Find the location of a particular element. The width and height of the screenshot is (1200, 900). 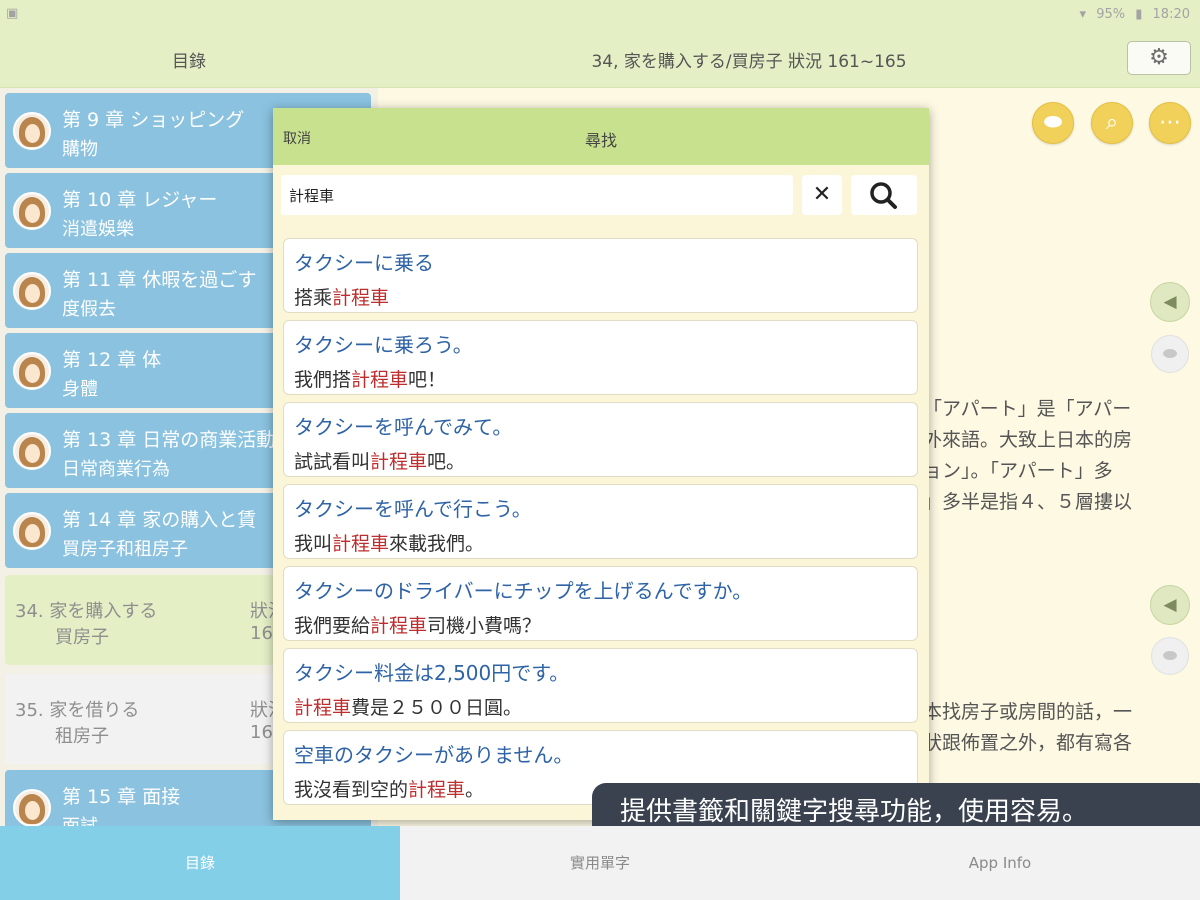

close-icon: ✕ is located at coordinates (822, 194).